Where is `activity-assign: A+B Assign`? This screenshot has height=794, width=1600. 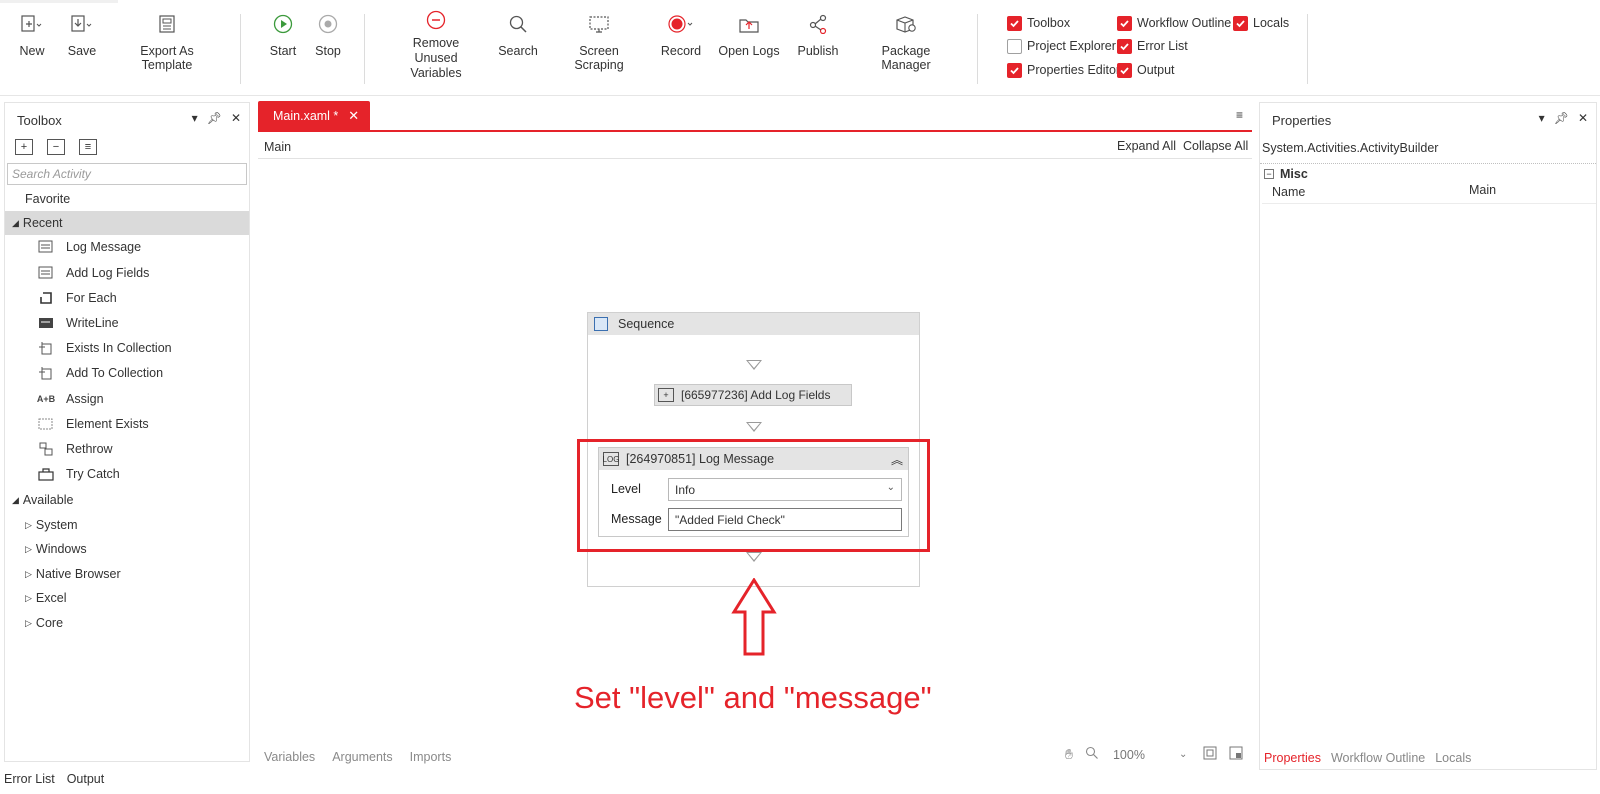 activity-assign: A+B Assign is located at coordinates (70, 399).